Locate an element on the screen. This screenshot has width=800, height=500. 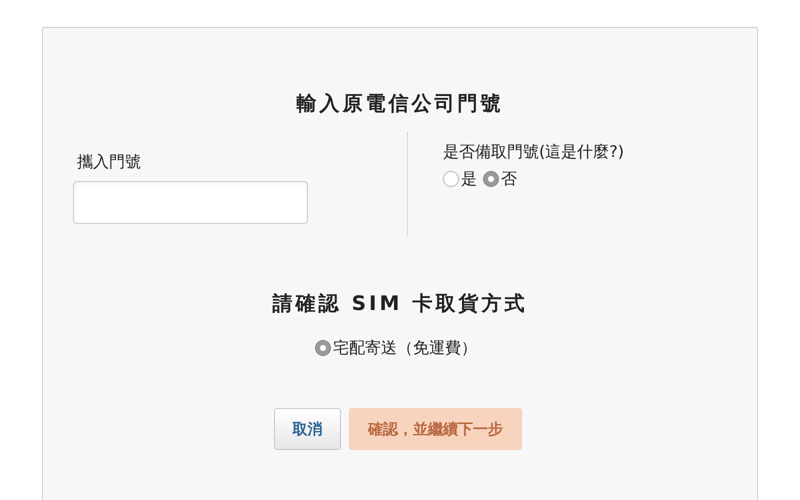
radio-label: 是 is located at coordinates (469, 179).